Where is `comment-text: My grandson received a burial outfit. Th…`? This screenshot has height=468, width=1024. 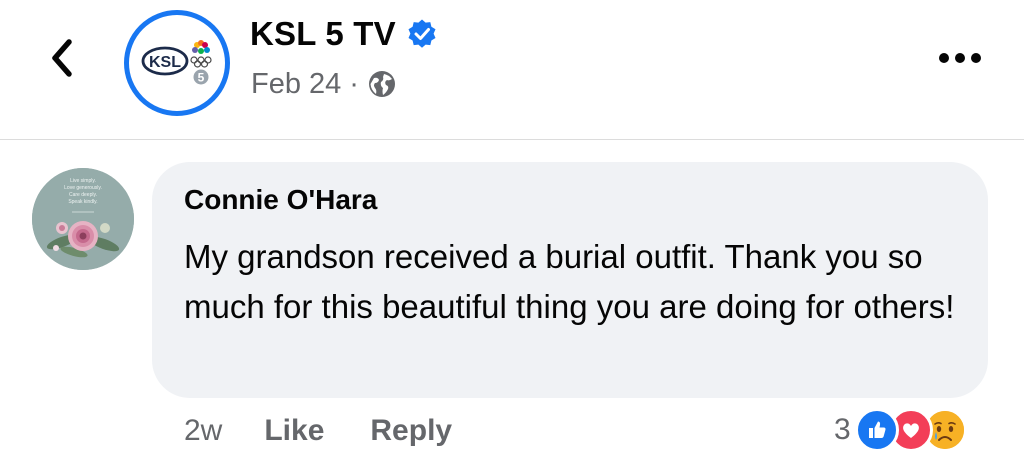
comment-text: My grandson received a burial outfit. Th… is located at coordinates (569, 281).